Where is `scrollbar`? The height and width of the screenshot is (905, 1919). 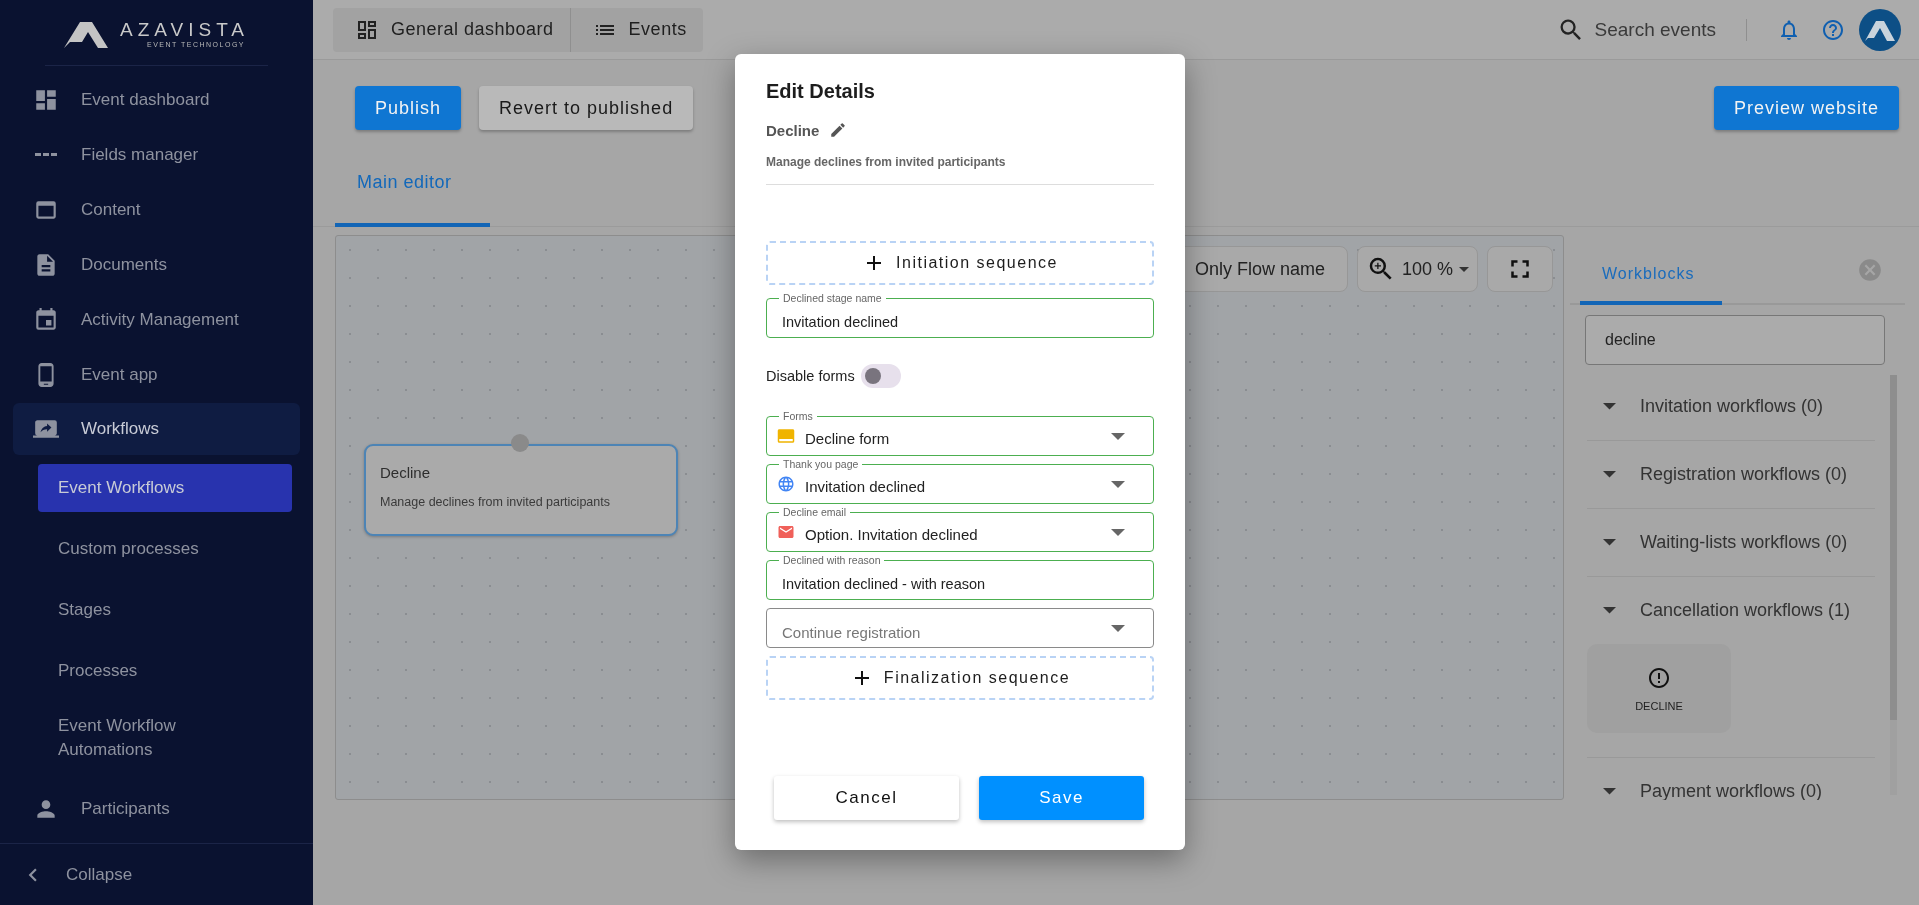
scrollbar is located at coordinates (1893, 585).